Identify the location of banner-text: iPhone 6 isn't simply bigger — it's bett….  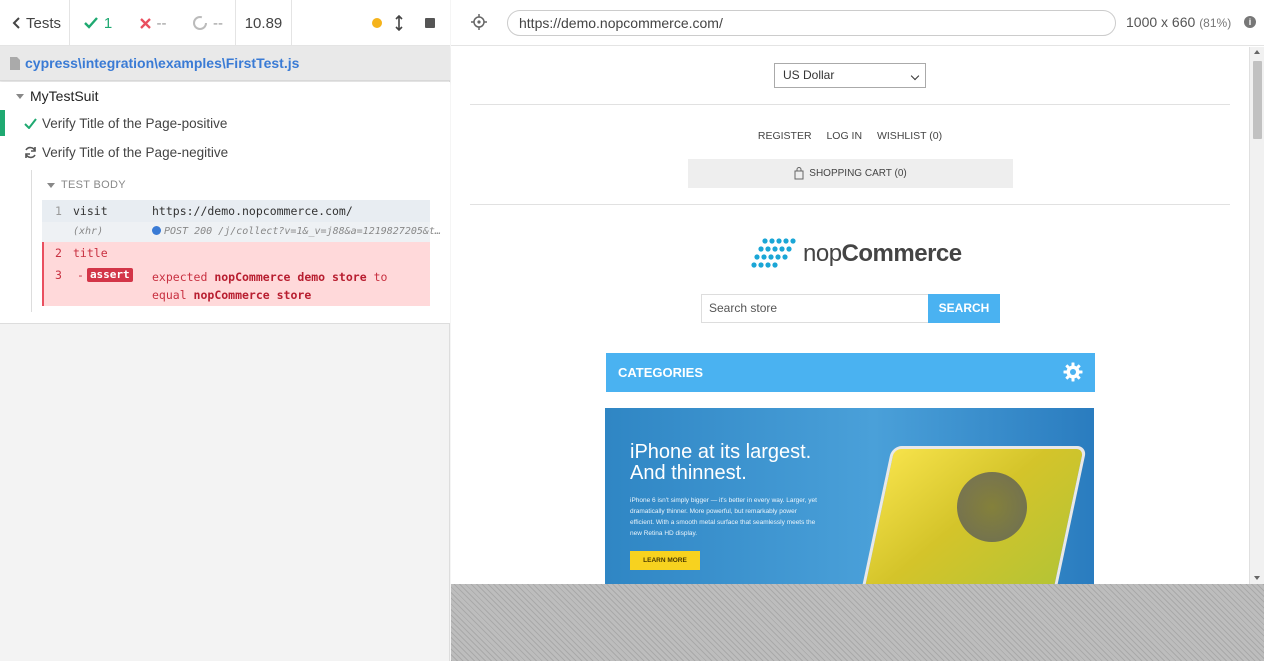
(723, 517).